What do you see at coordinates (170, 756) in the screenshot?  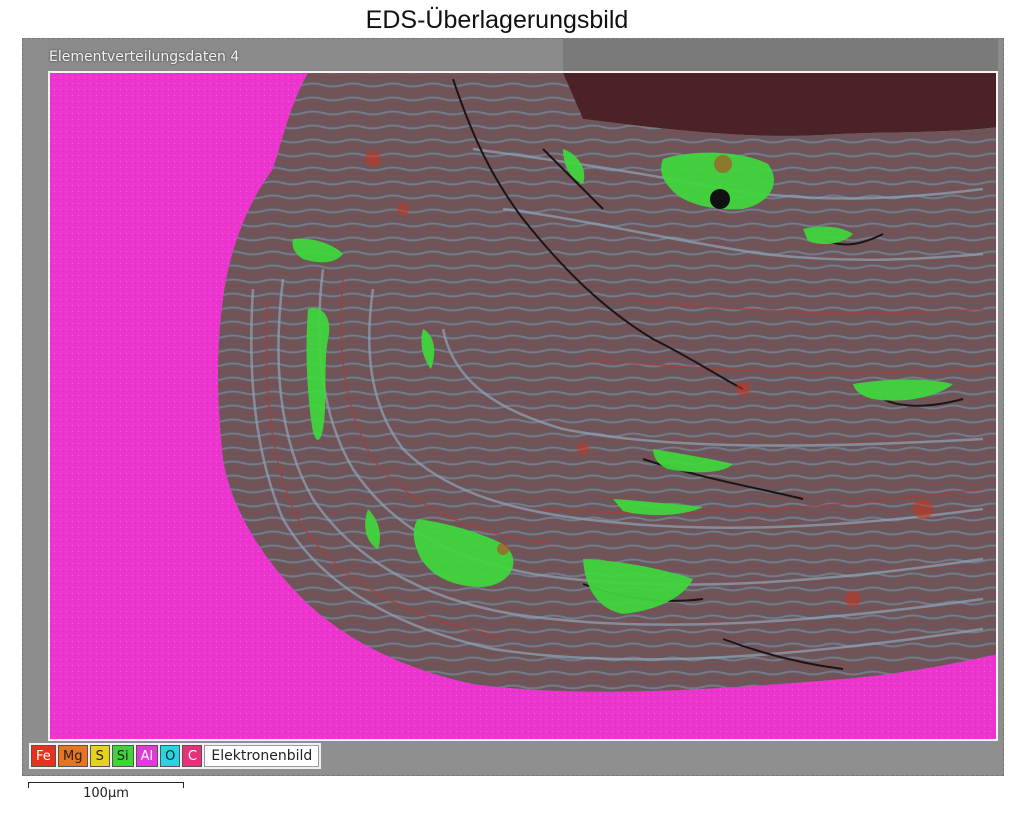 I see `legend-chip-o: O` at bounding box center [170, 756].